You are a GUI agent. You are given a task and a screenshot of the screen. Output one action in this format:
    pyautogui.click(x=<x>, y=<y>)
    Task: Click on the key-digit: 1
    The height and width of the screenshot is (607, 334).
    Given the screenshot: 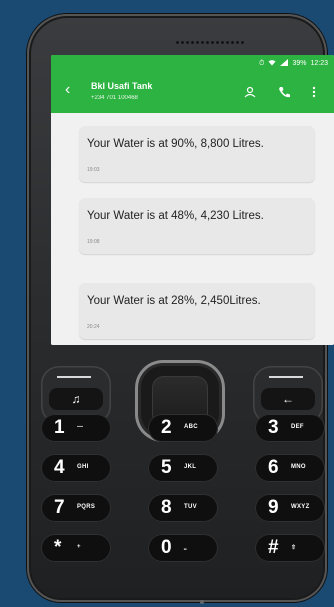 What is the action you would take?
    pyautogui.click(x=59, y=427)
    